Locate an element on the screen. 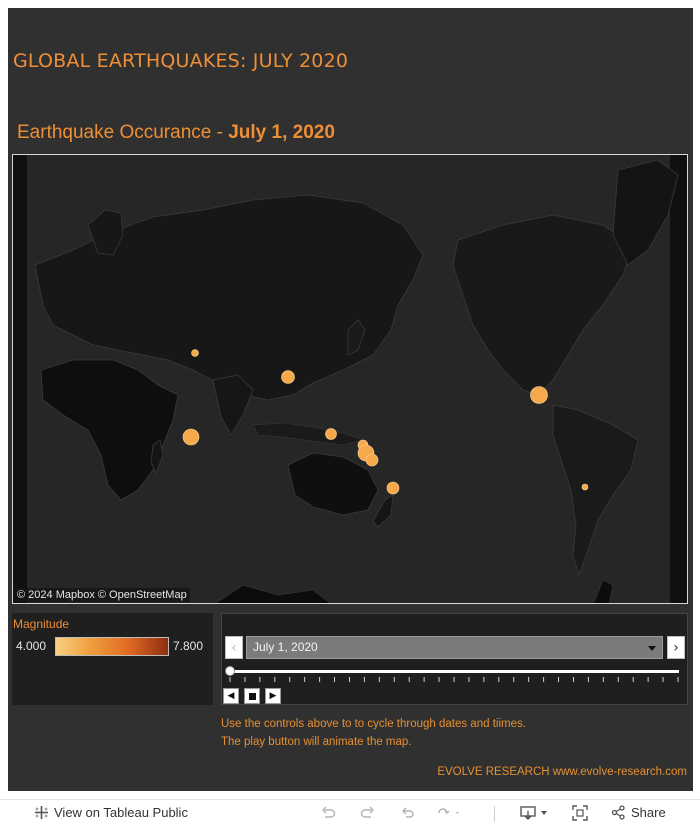  legend-min-label: 4.000 is located at coordinates (31, 646).